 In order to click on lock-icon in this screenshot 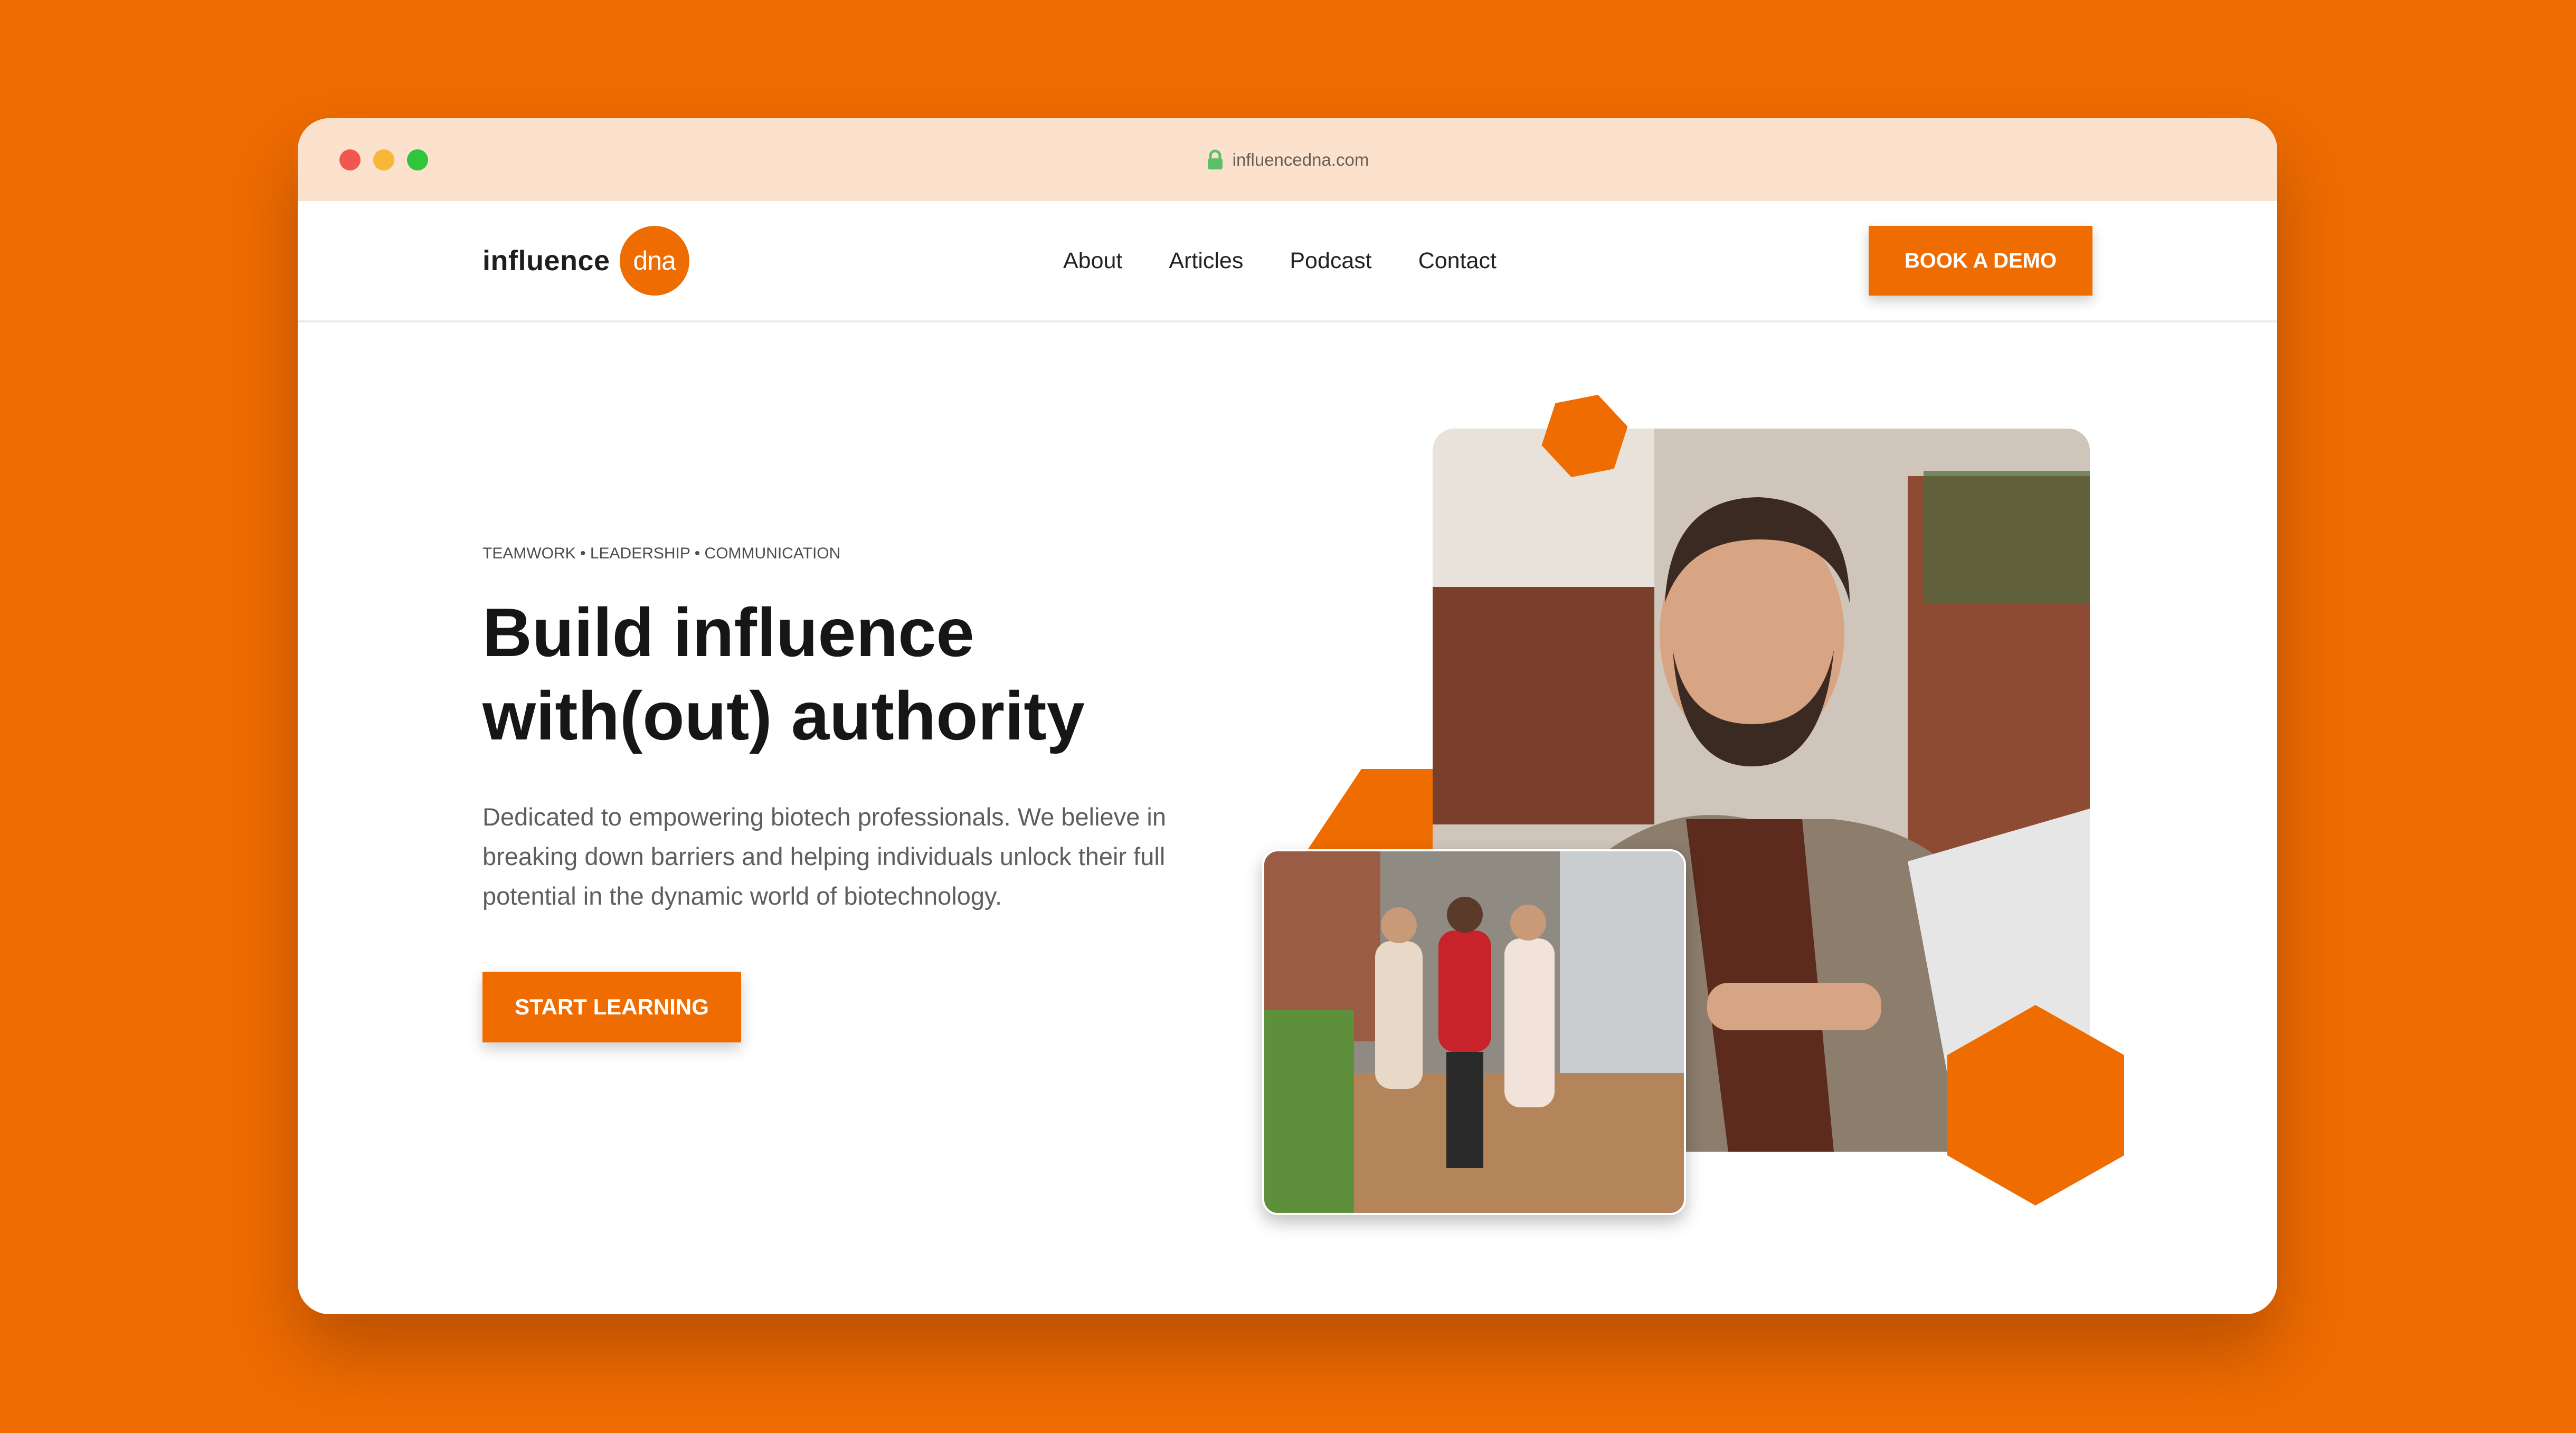, I will do `click(1215, 159)`.